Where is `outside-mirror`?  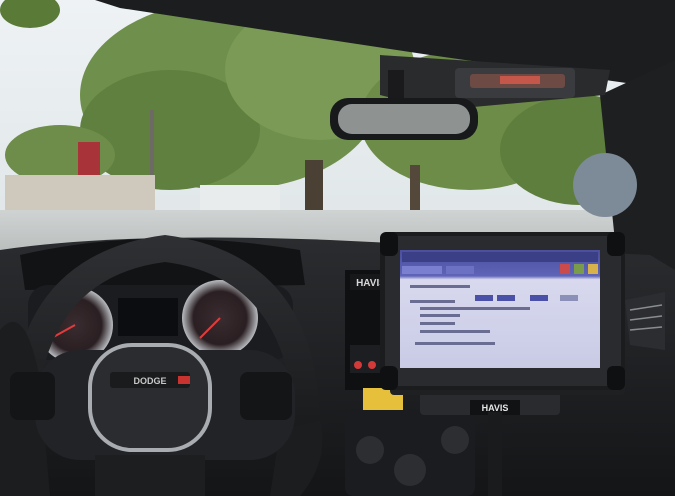 outside-mirror is located at coordinates (605, 185).